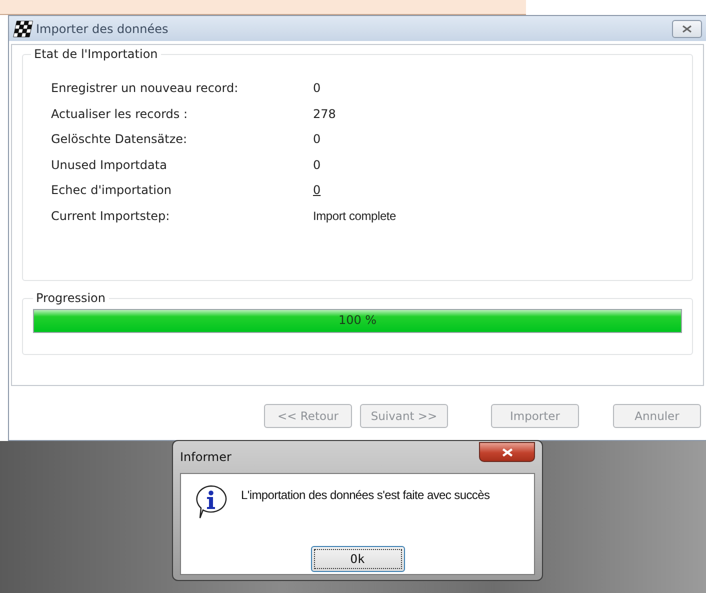 The width and height of the screenshot is (706, 593). Describe the element at coordinates (96, 54) in the screenshot. I see `group-title: Etat de l'Importation` at that location.